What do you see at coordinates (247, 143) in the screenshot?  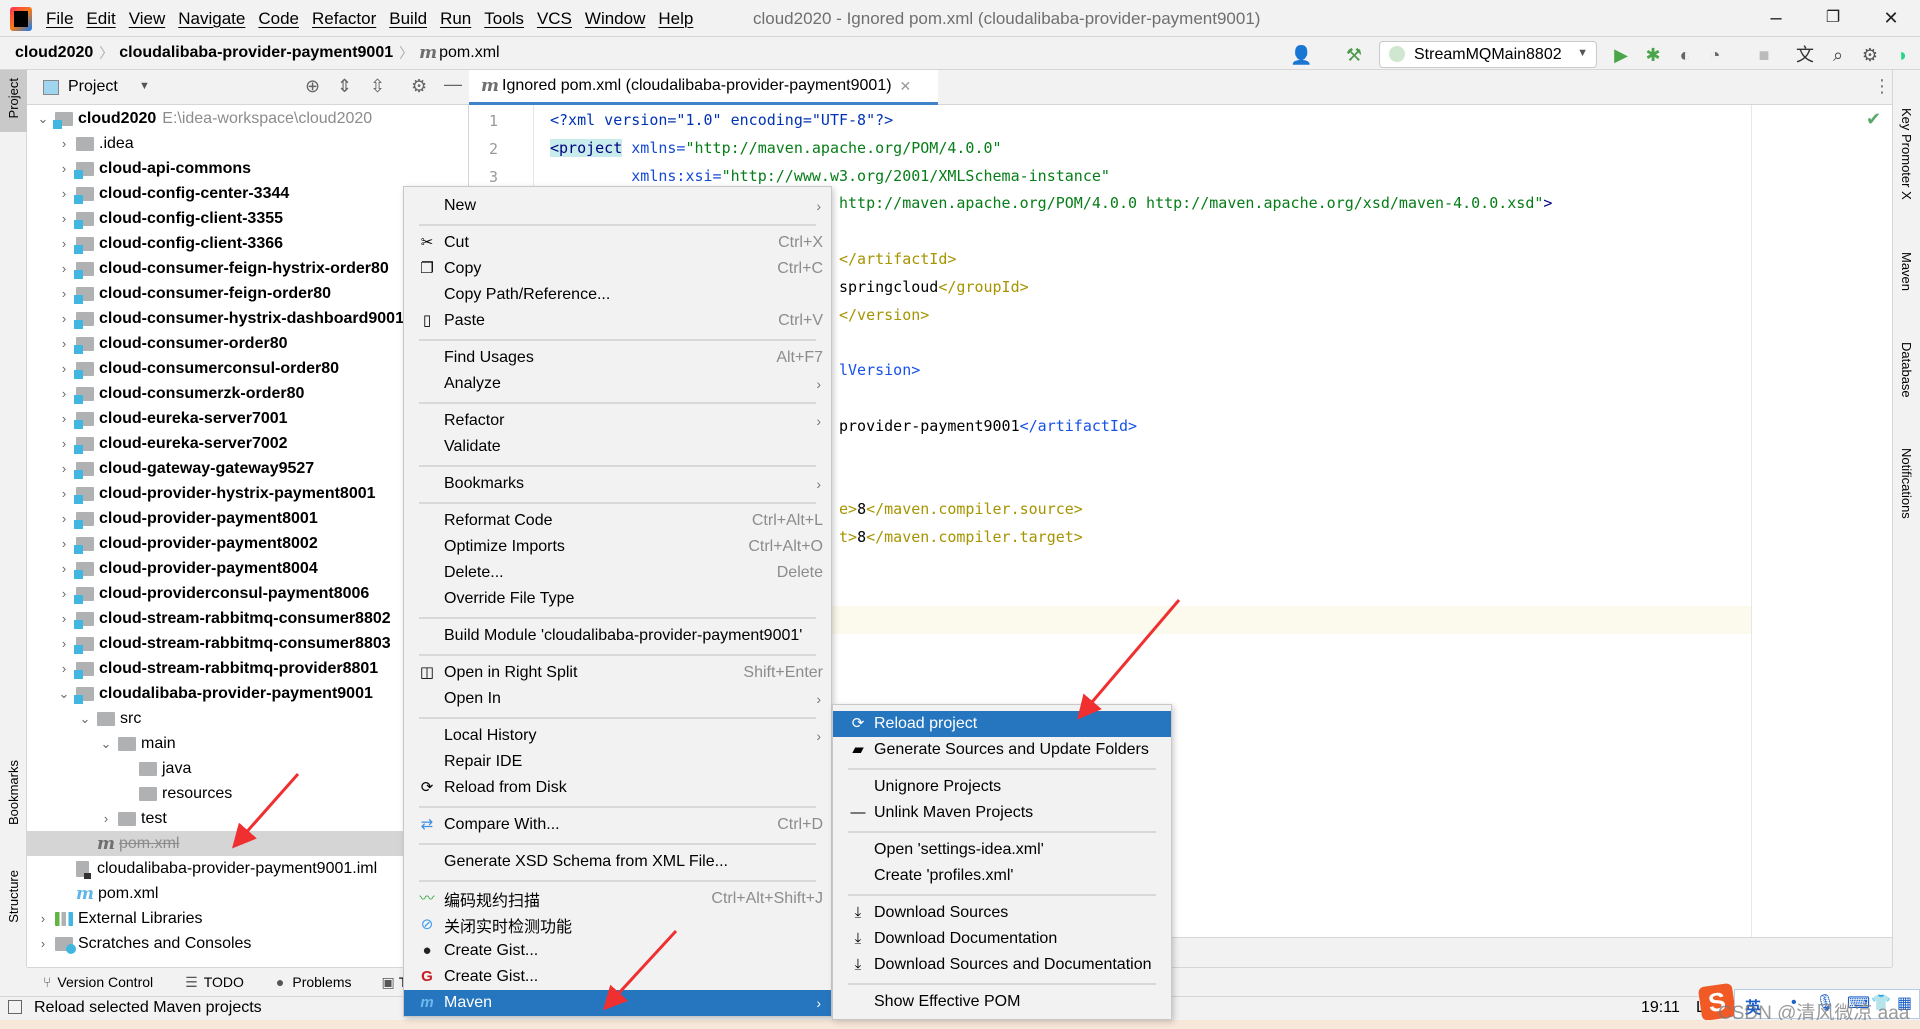 I see `tree-item: › .idea` at bounding box center [247, 143].